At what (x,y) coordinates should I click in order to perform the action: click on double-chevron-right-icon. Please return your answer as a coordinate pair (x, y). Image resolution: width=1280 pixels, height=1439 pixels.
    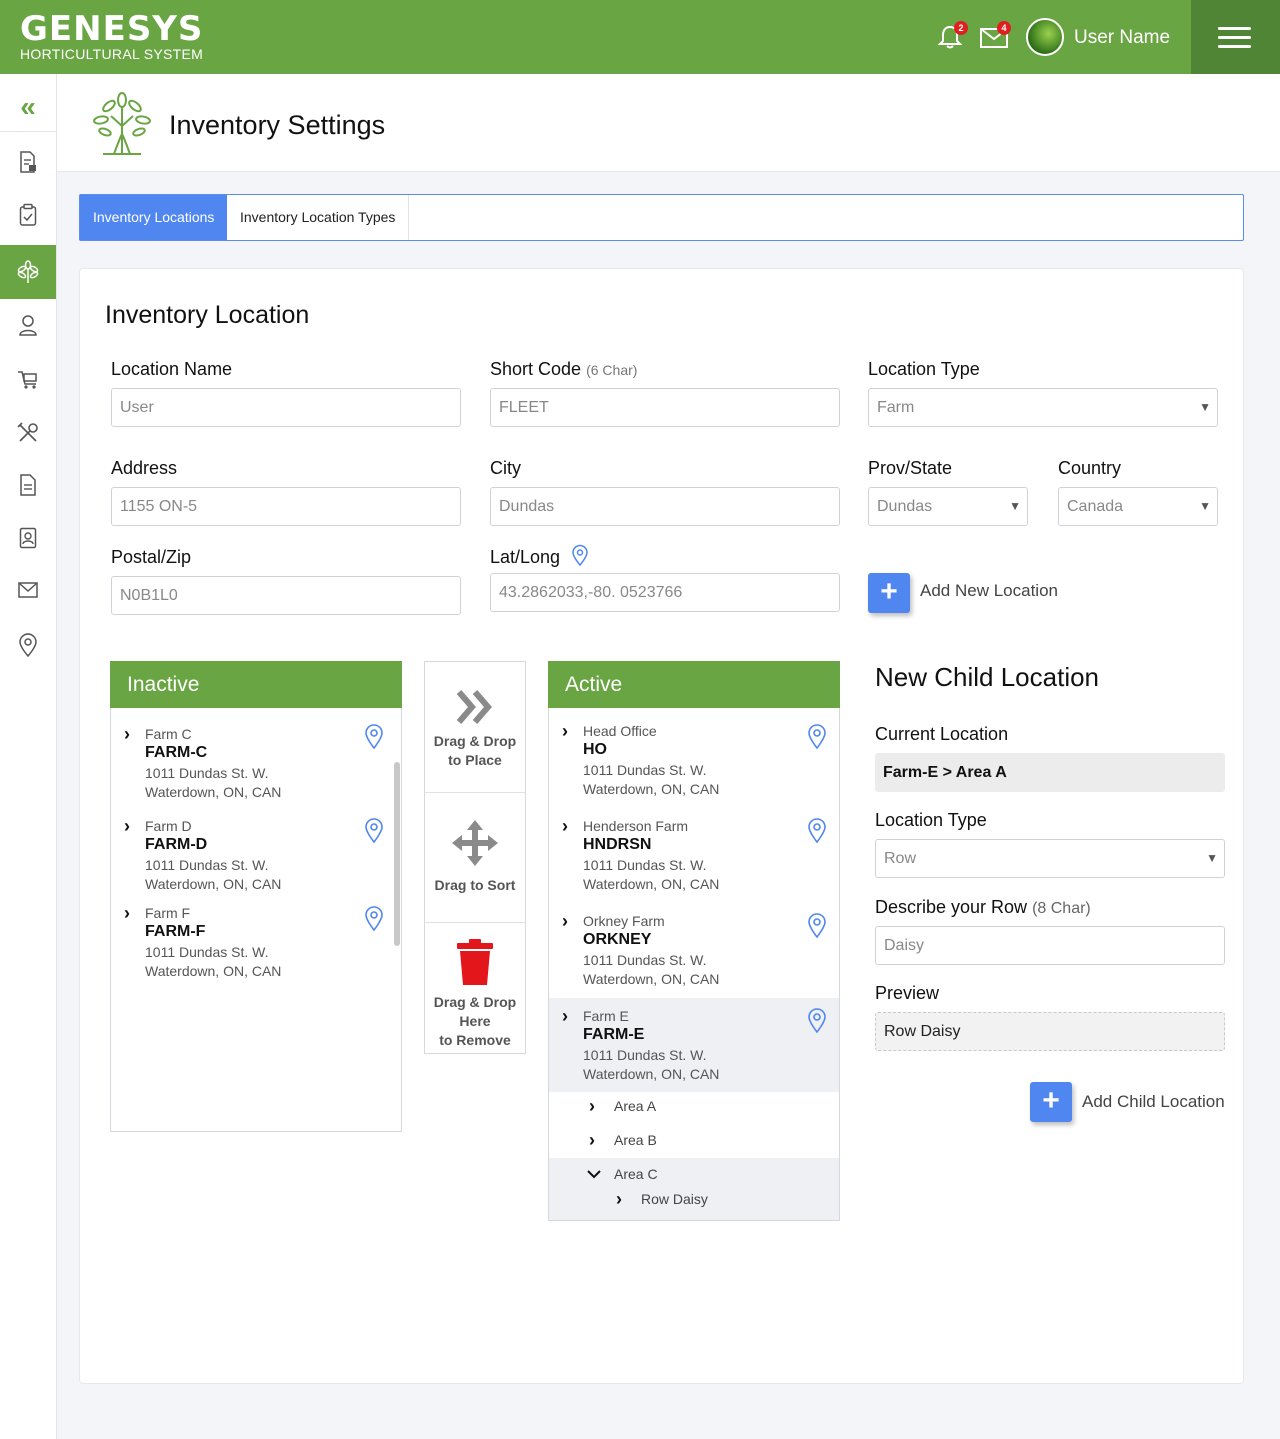
    Looking at the image, I should click on (474, 707).